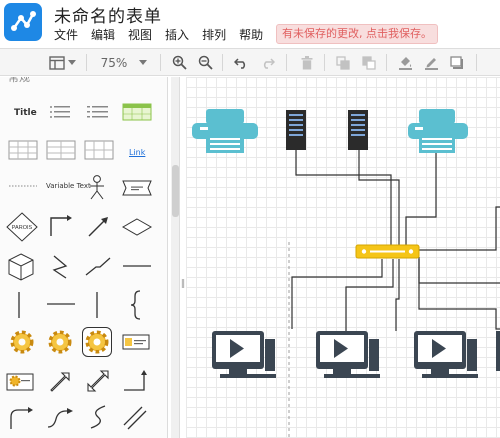 The width and height of the screenshot is (500, 438). I want to click on shape-matrix-table, so click(99, 150).